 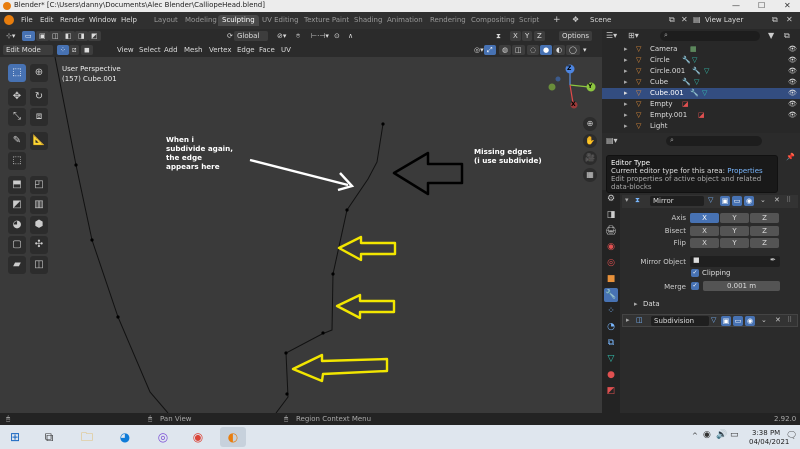 What do you see at coordinates (611, 343) in the screenshot?
I see `constraints-tab-icon: ⧉` at bounding box center [611, 343].